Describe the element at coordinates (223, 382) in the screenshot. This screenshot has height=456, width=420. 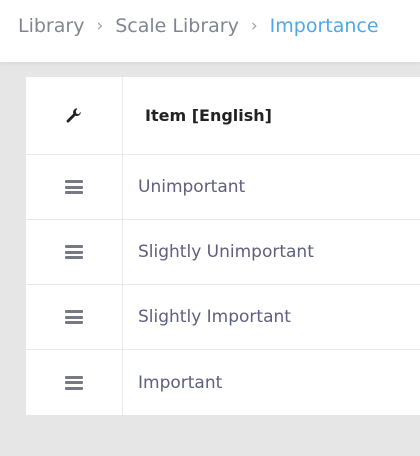
I see `table-row: Important` at that location.